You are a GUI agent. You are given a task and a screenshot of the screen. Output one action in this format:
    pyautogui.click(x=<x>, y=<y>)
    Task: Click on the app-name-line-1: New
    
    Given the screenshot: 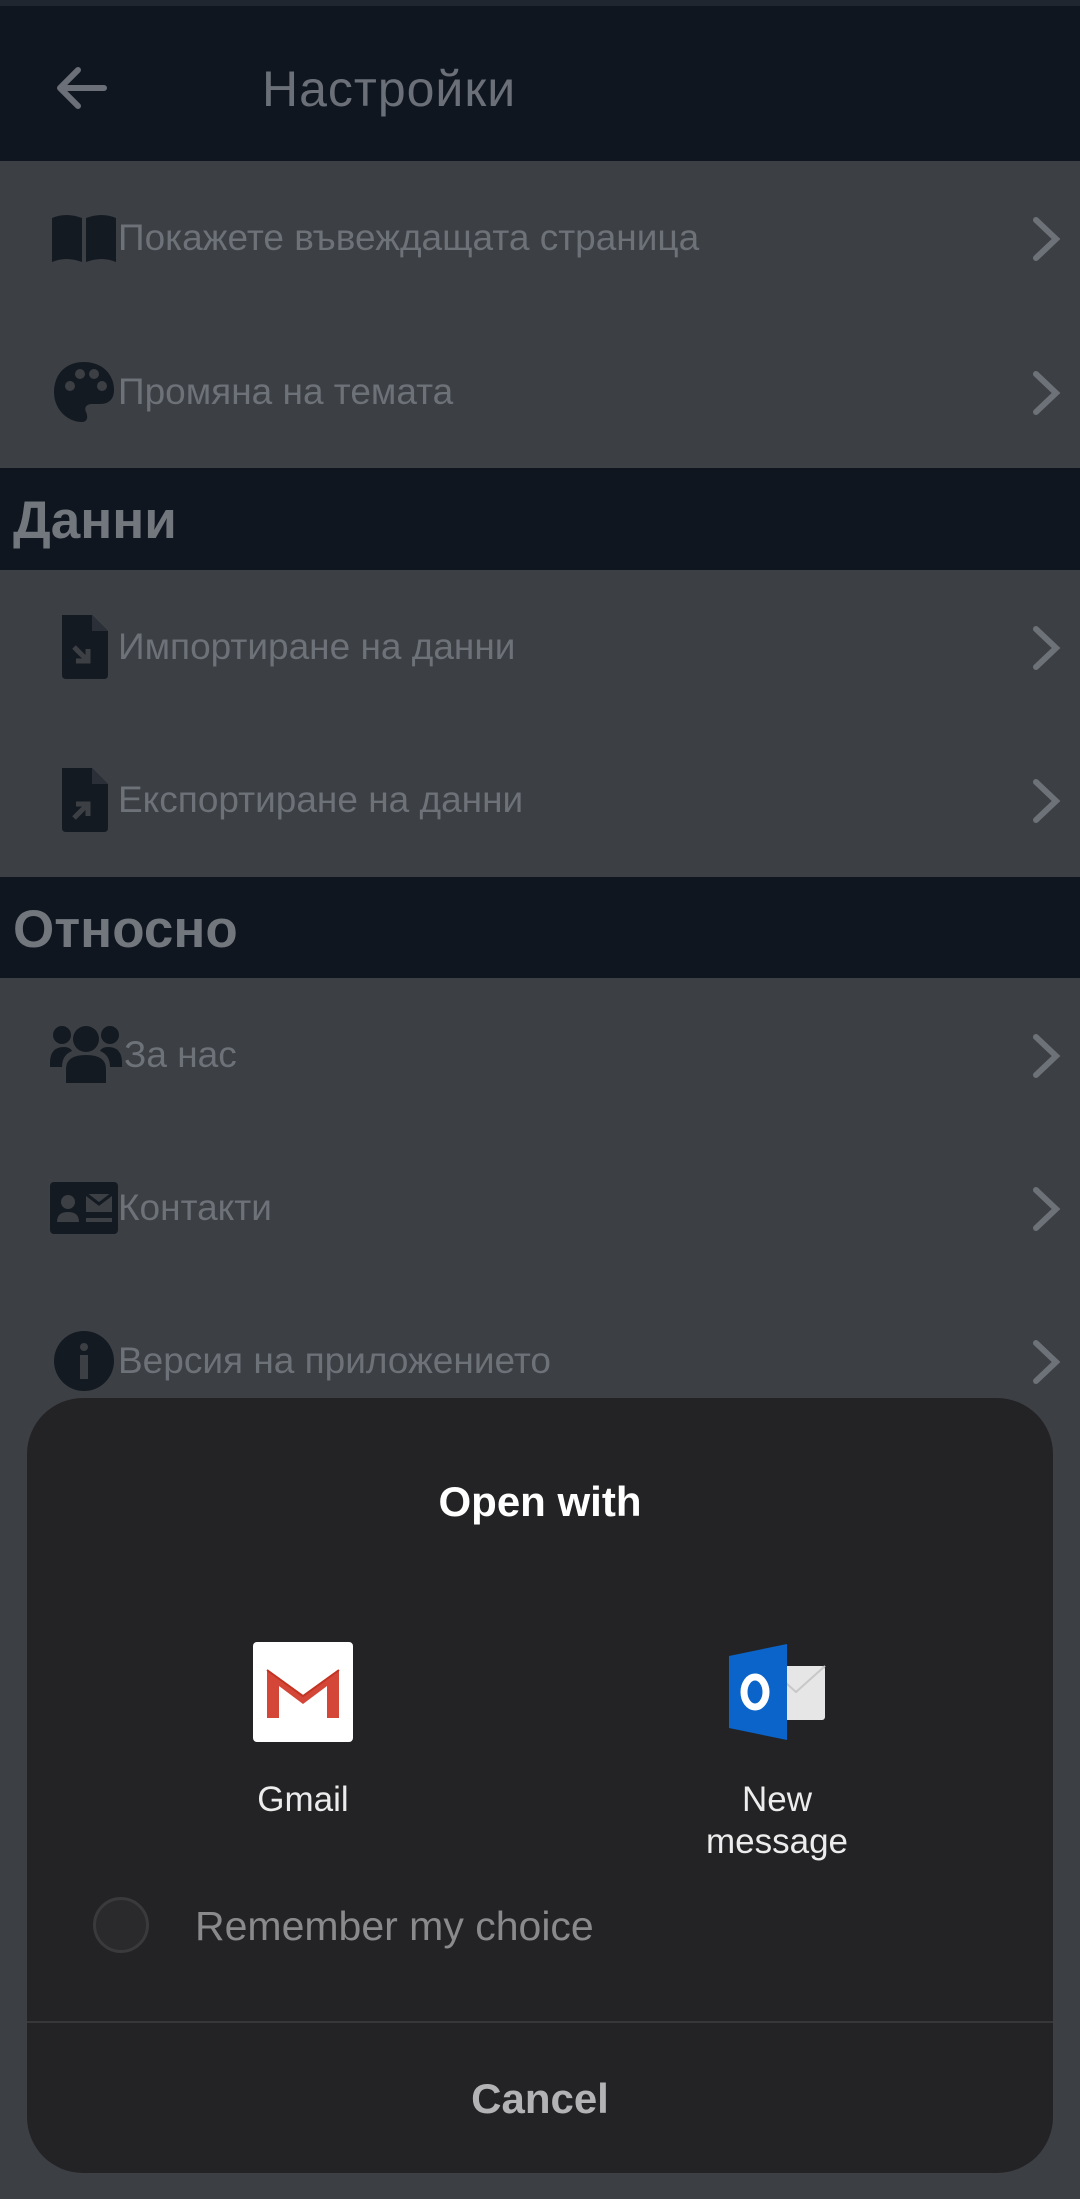 What is the action you would take?
    pyautogui.click(x=777, y=1799)
    